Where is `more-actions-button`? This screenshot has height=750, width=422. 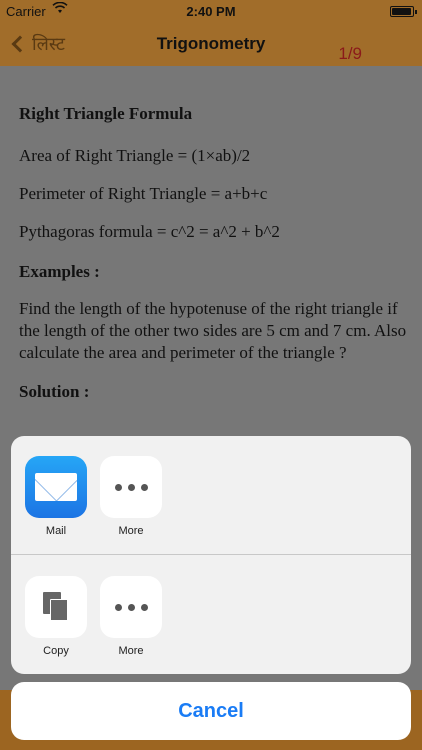
more-actions-button is located at coordinates (131, 607).